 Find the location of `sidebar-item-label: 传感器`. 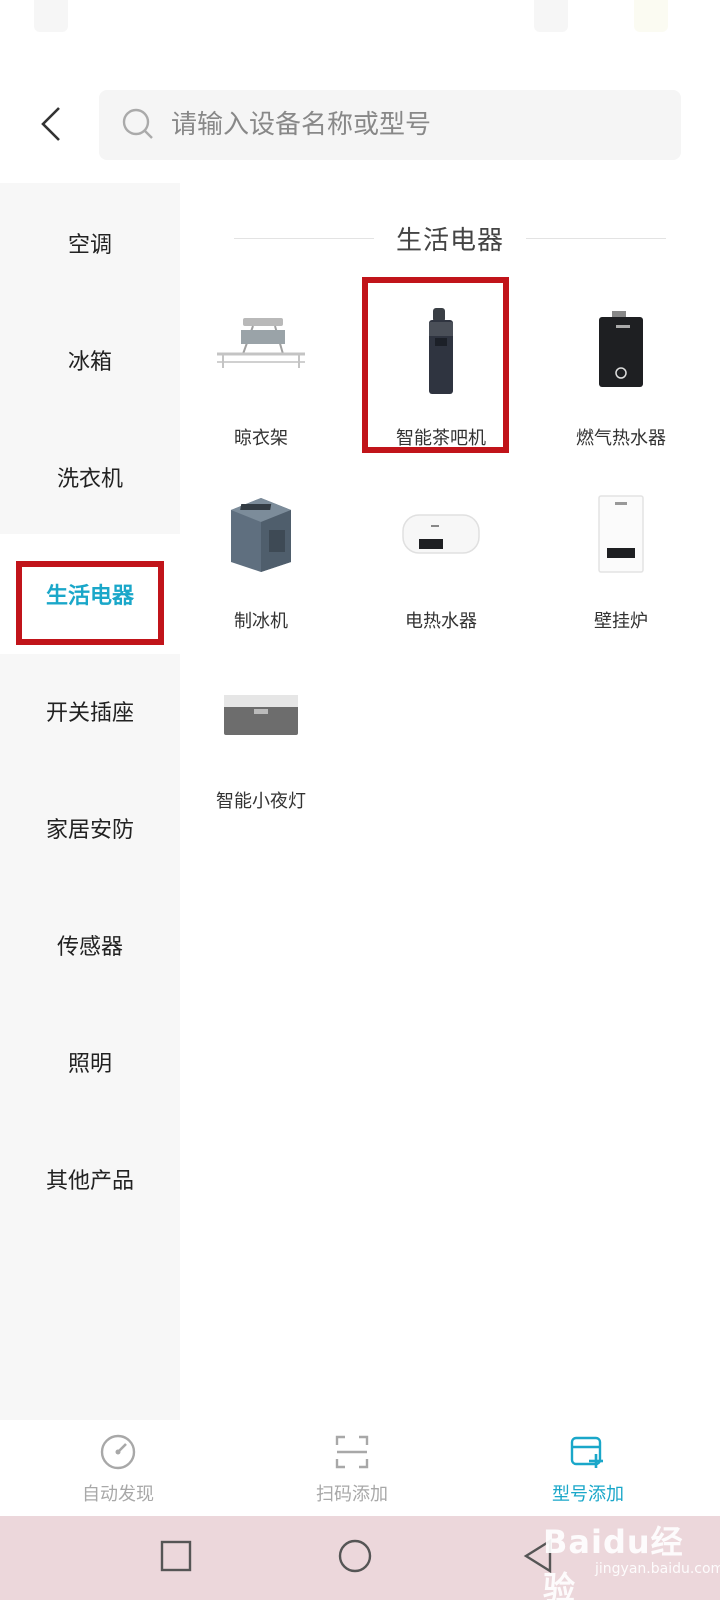

sidebar-item-label: 传感器 is located at coordinates (89, 947).